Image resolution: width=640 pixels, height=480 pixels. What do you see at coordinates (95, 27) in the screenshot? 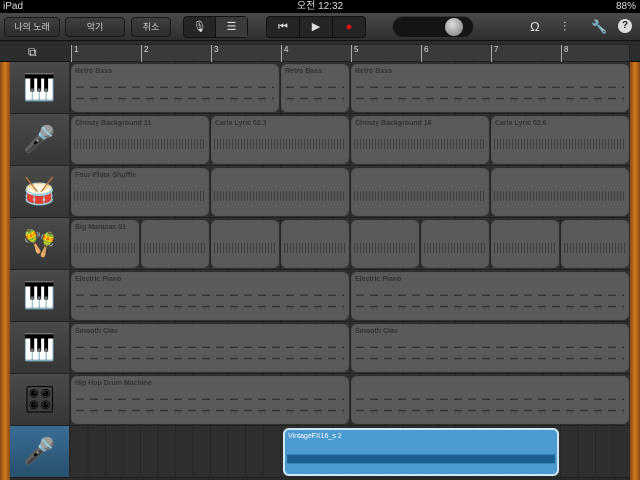
I see `instruments-button: 악기` at bounding box center [95, 27].